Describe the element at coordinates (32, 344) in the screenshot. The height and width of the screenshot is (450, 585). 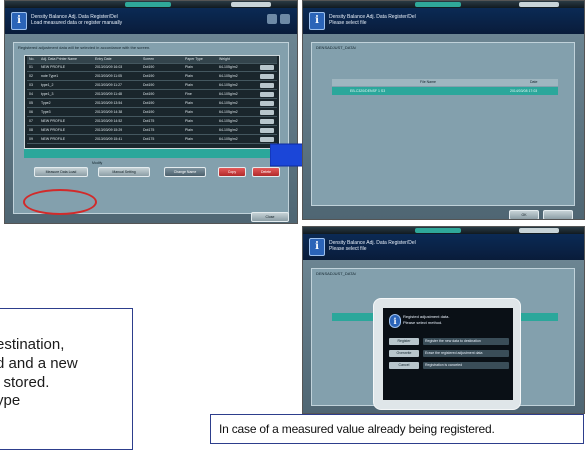
I see `description-line-1: estination,` at that location.